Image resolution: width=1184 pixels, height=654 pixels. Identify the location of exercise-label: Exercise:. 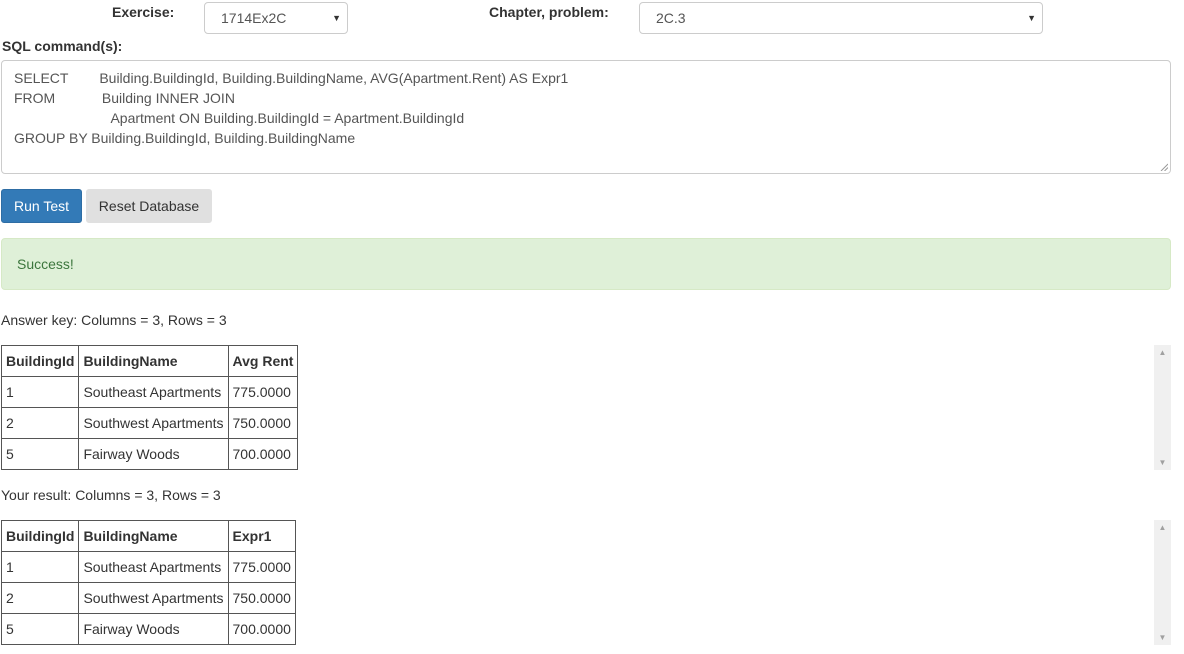
(143, 12).